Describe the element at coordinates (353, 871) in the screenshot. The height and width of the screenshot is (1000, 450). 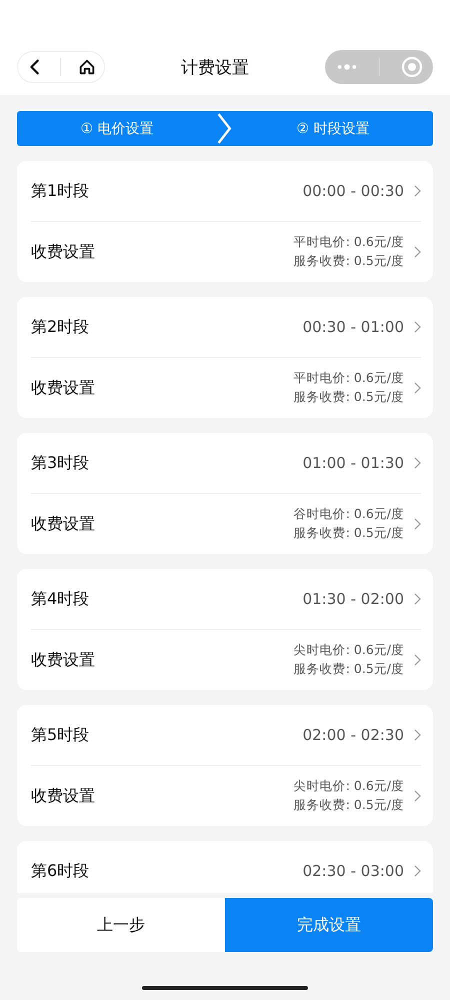
I see `time-range: 02:30 - 03:00` at that location.